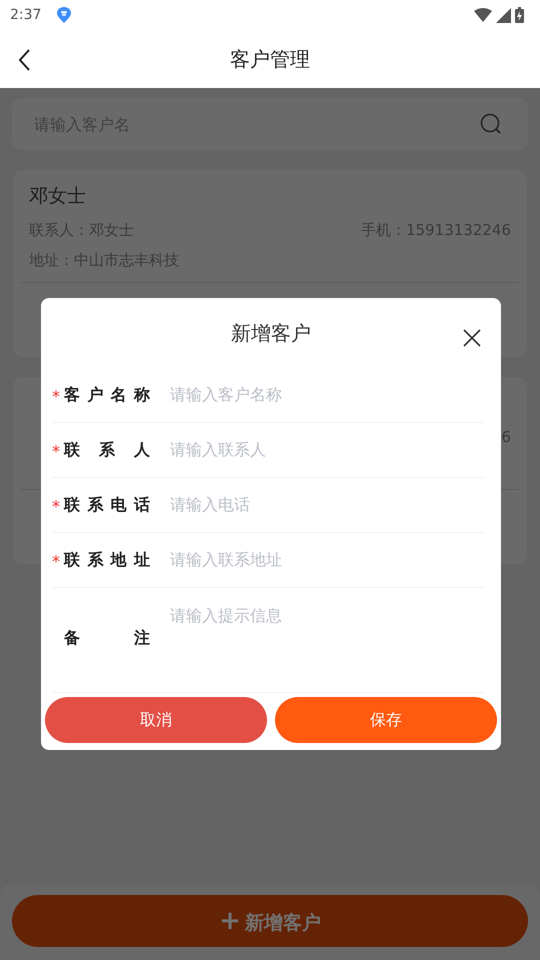 Image resolution: width=540 pixels, height=960 pixels. Describe the element at coordinates (270, 59) in the screenshot. I see `page-title: 客户管理` at that location.